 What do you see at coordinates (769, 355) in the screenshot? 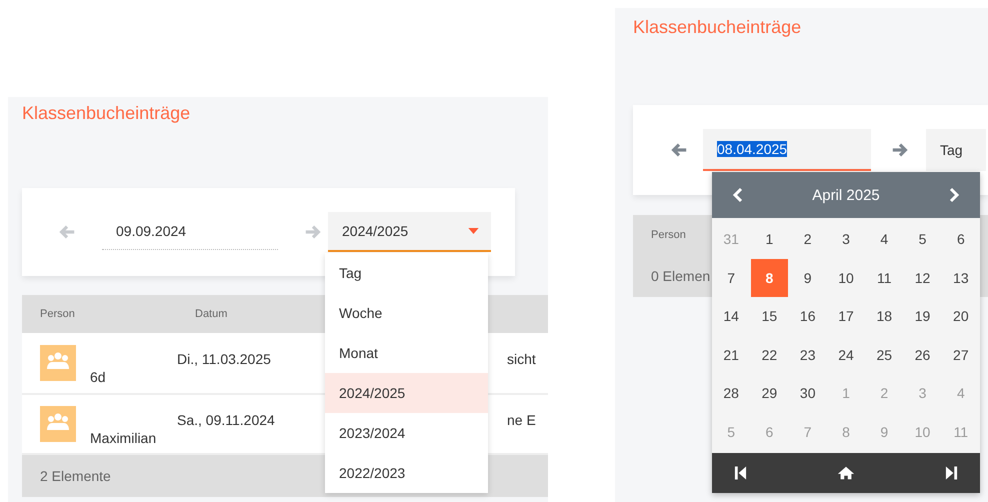
I see `calendar-day: 22` at bounding box center [769, 355].